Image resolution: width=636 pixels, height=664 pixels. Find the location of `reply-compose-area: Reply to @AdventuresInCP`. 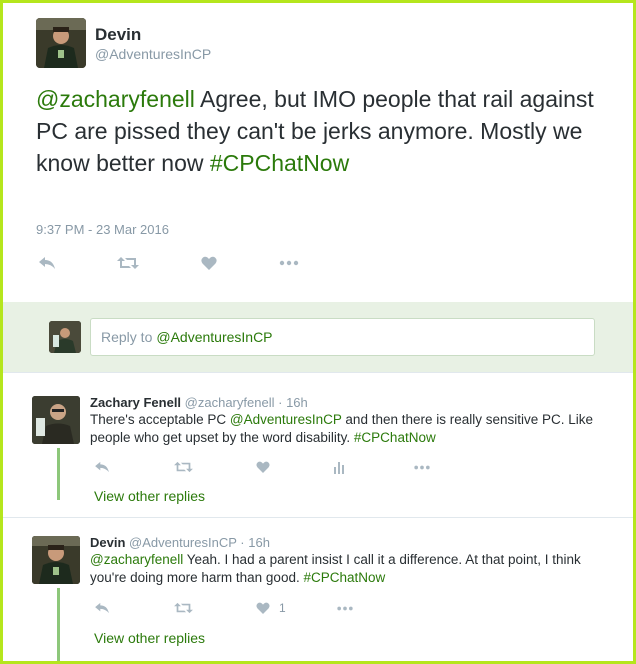

reply-compose-area: Reply to @AdventuresInCP is located at coordinates (318, 337).